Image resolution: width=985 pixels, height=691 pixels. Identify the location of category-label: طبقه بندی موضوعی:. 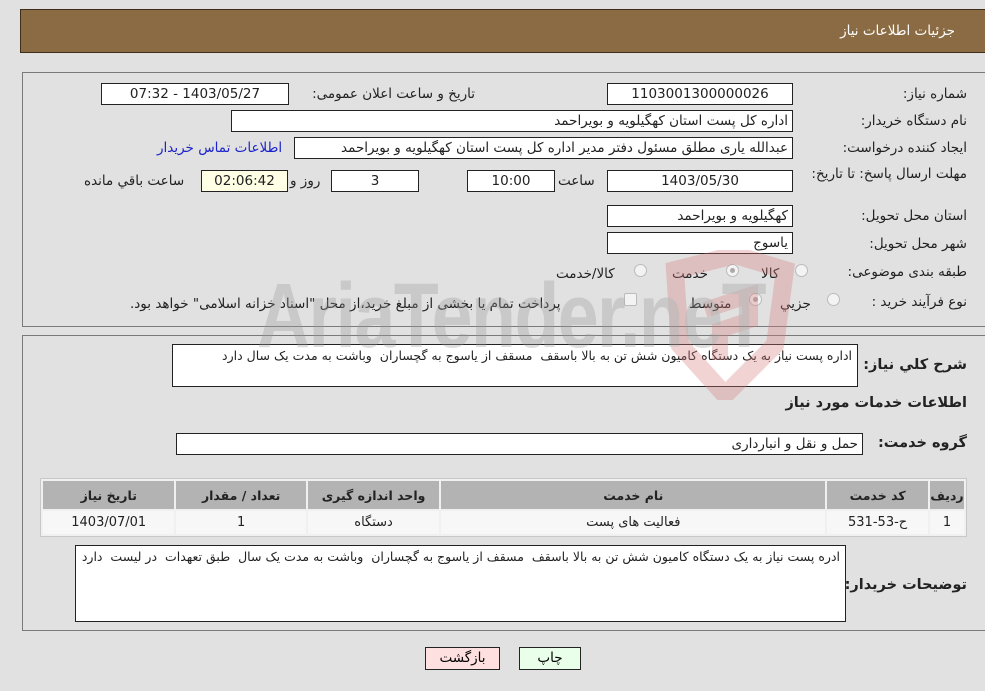
(907, 272).